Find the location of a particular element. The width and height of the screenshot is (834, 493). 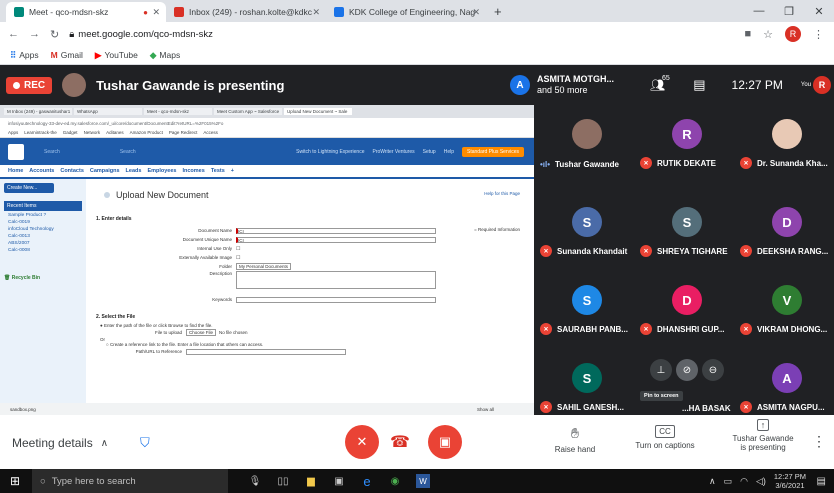

chrome-icon: ◉ is located at coordinates (395, 481).